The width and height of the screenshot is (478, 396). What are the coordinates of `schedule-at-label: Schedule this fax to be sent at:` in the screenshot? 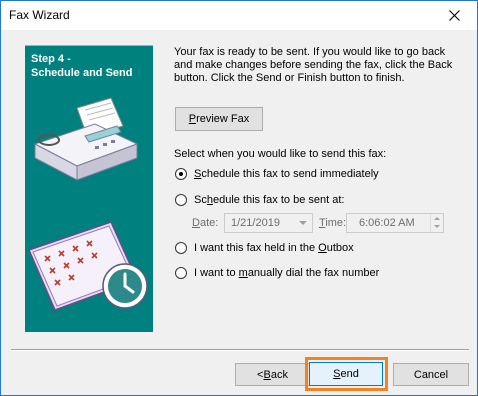 It's located at (269, 200).